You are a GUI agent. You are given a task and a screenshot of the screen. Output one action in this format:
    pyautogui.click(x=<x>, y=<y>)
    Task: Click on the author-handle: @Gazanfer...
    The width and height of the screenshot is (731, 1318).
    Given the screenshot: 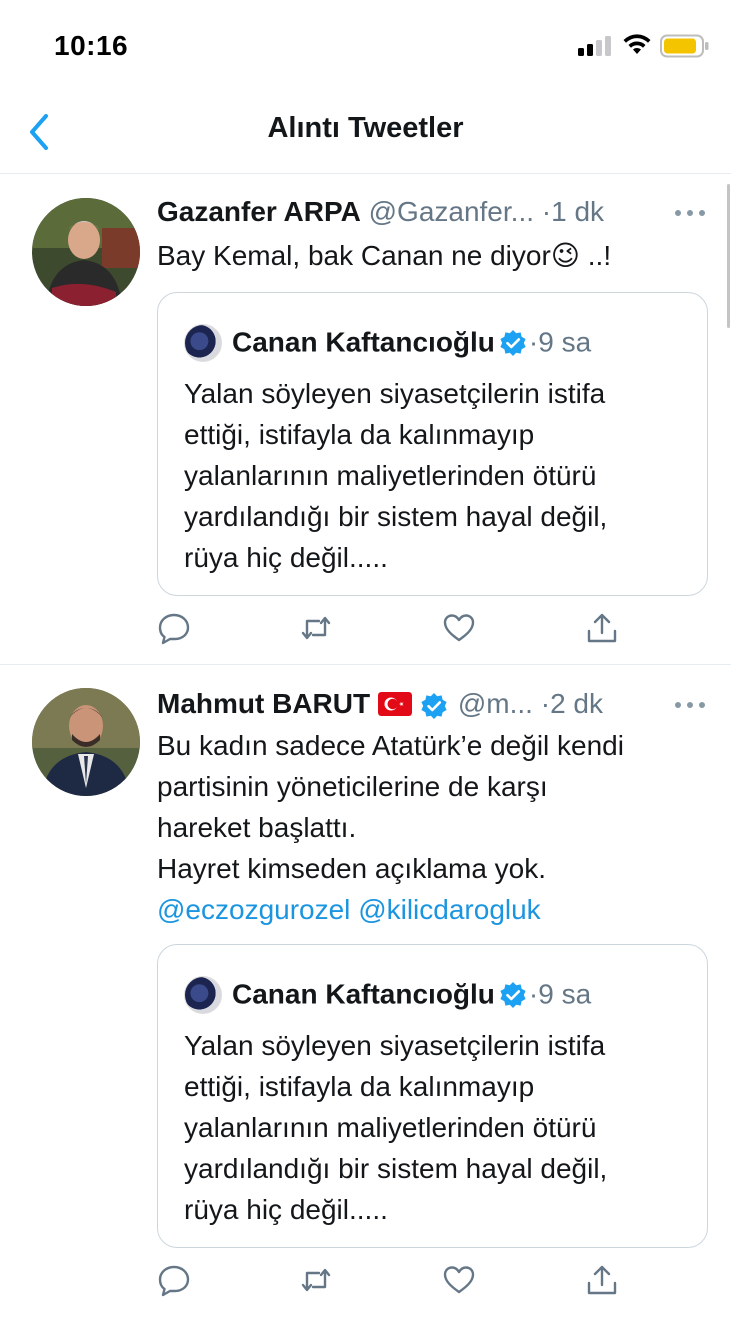 What is the action you would take?
    pyautogui.click(x=451, y=211)
    